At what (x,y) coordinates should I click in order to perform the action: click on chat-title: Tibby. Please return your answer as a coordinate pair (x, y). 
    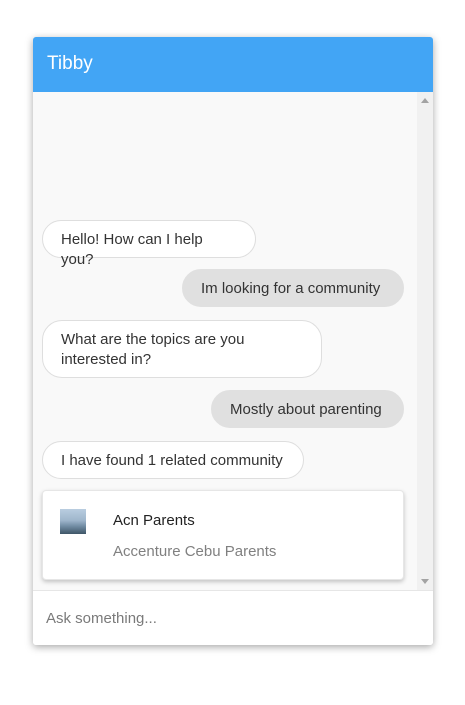
    Looking at the image, I should click on (70, 63).